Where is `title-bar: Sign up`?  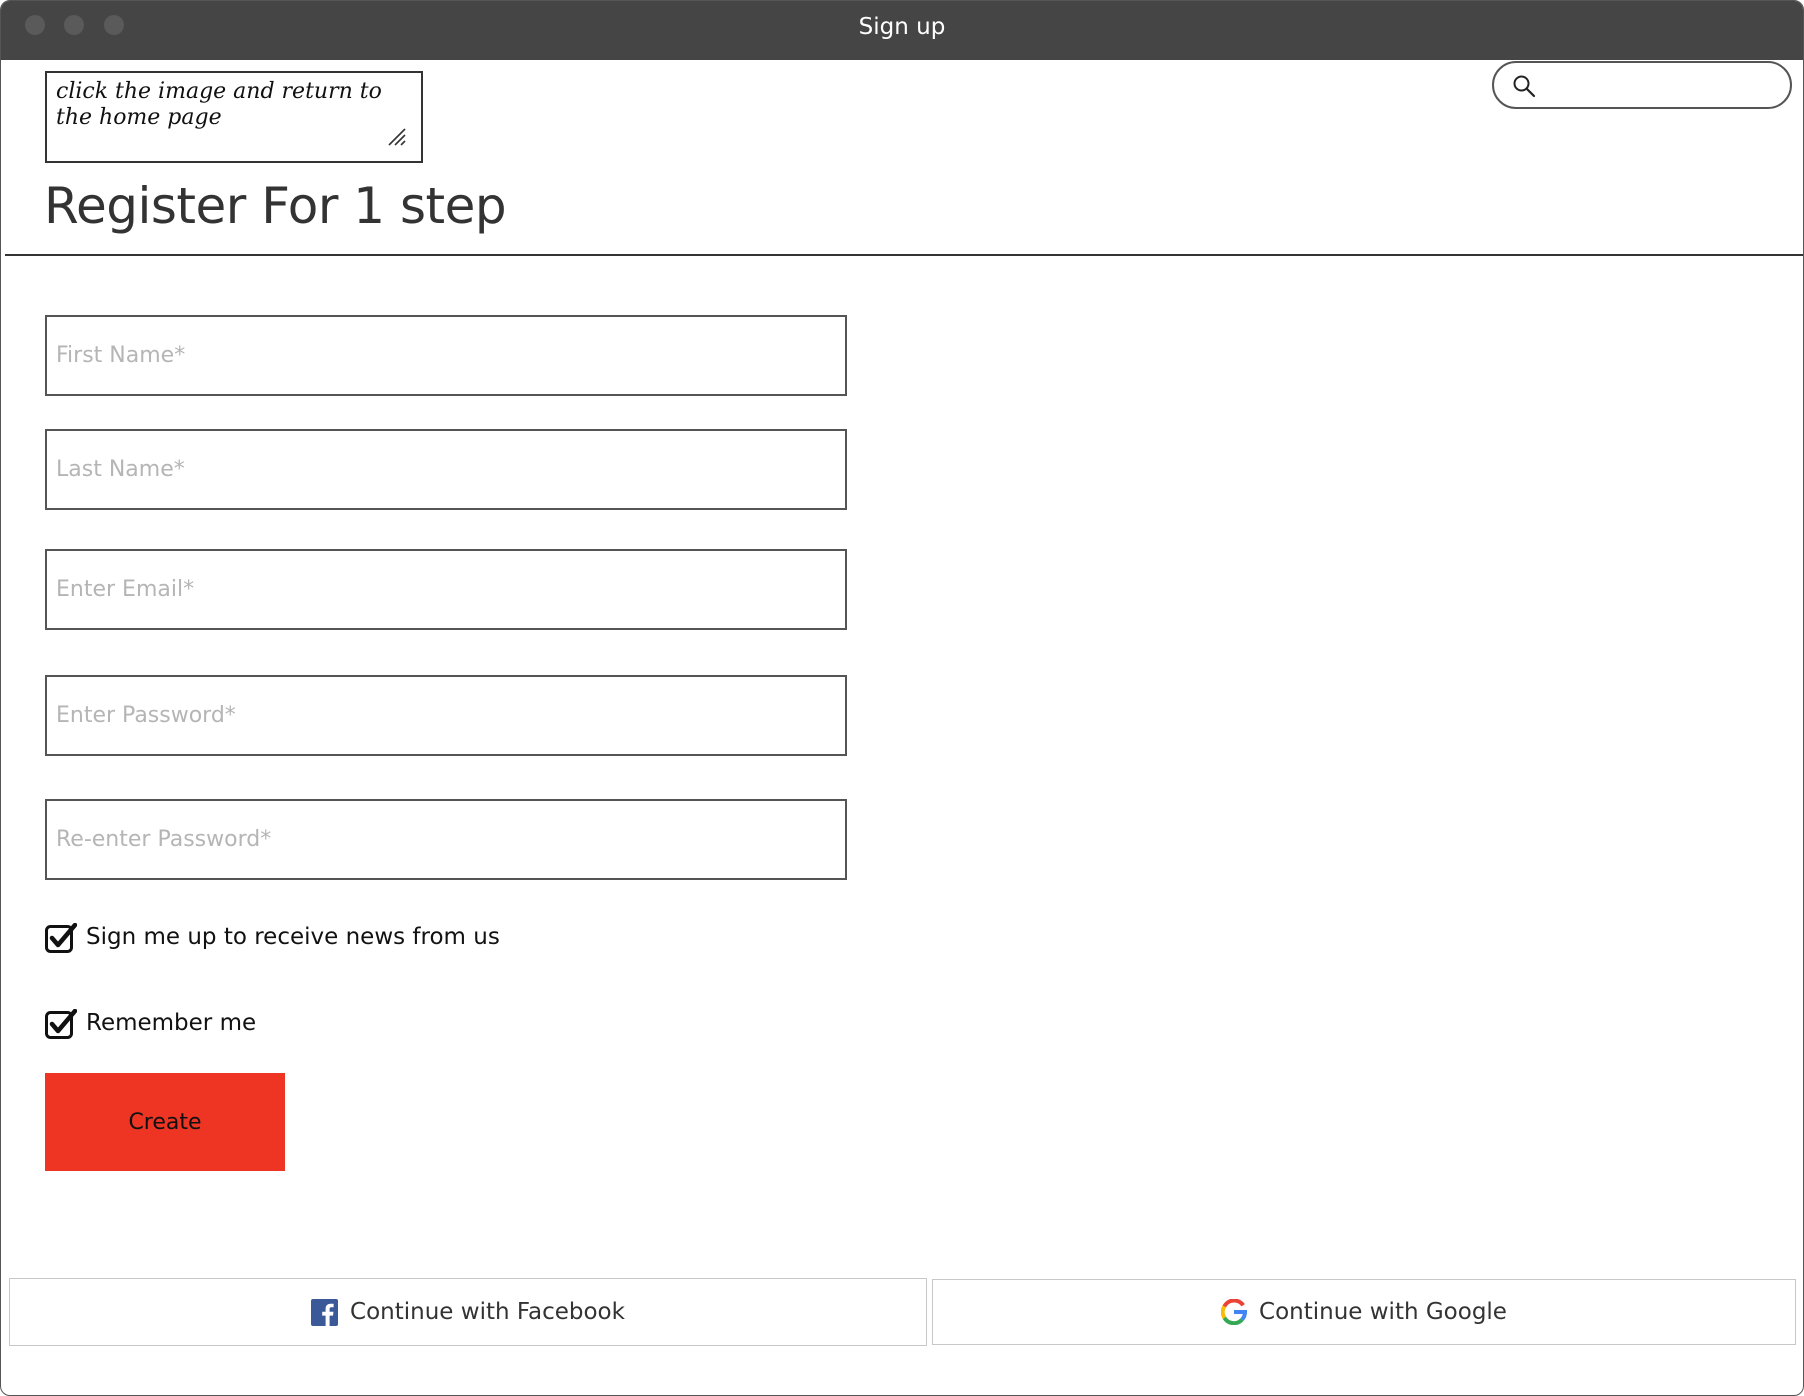 title-bar: Sign up is located at coordinates (902, 30).